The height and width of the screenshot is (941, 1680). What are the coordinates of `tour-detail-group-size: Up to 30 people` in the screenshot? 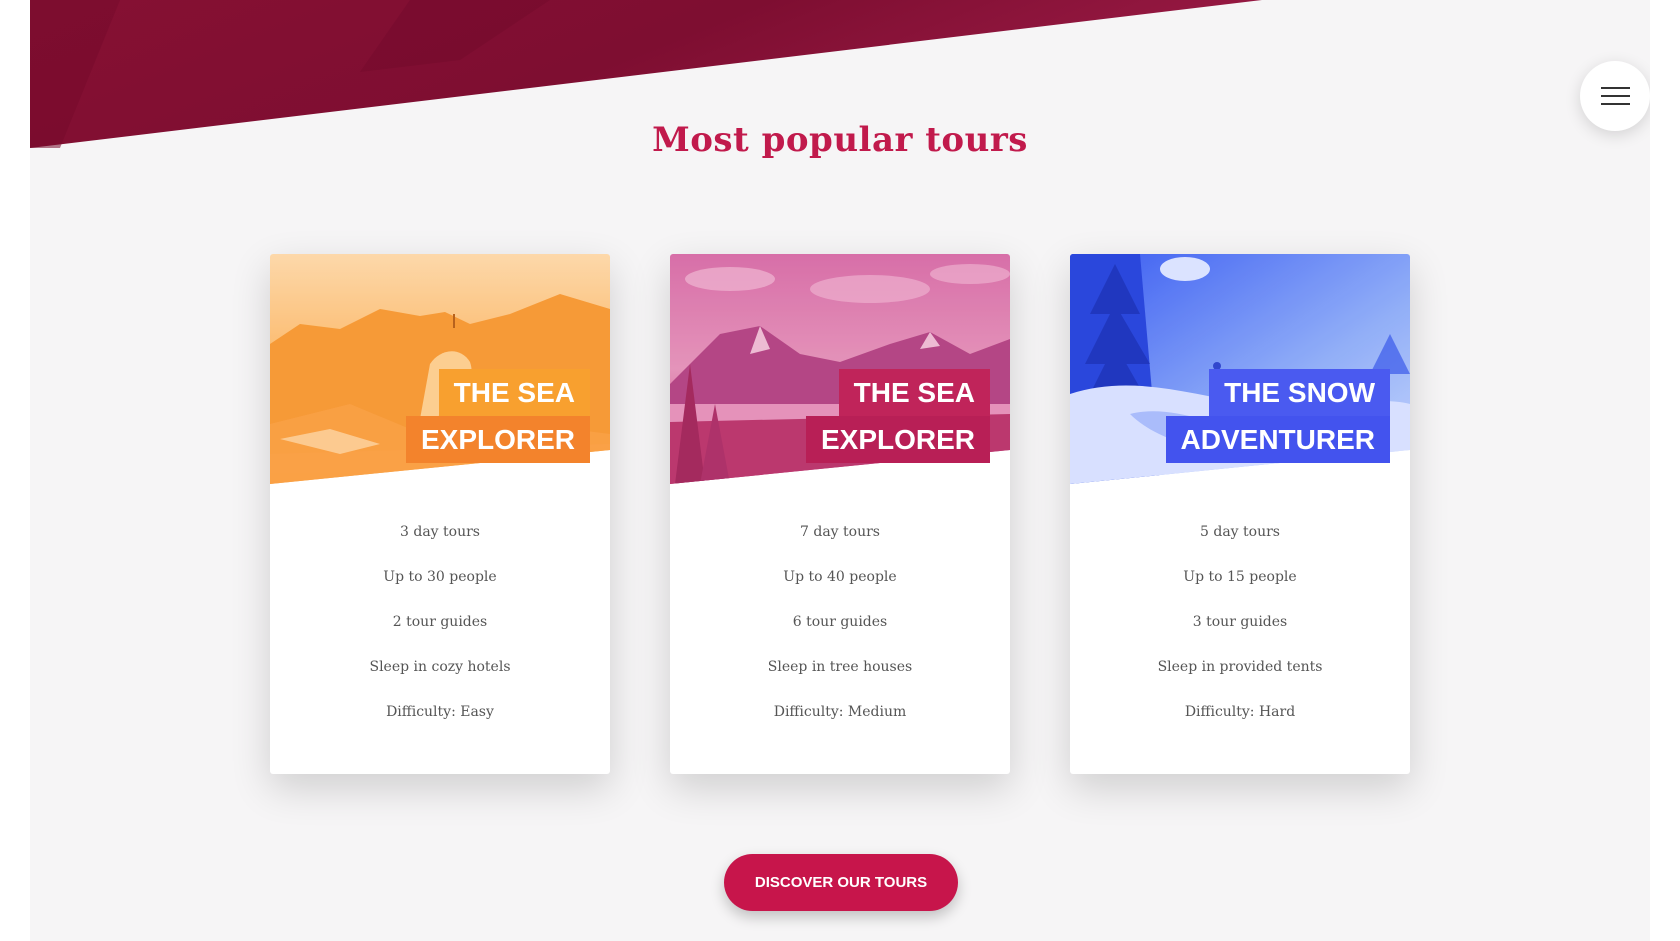 It's located at (440, 577).